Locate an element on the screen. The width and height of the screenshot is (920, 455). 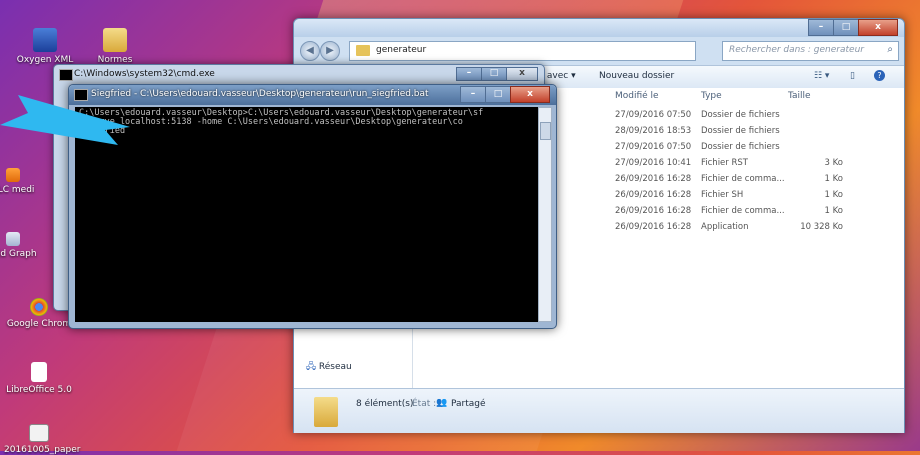
oxygen-app-icon is located at coordinates (45, 40).